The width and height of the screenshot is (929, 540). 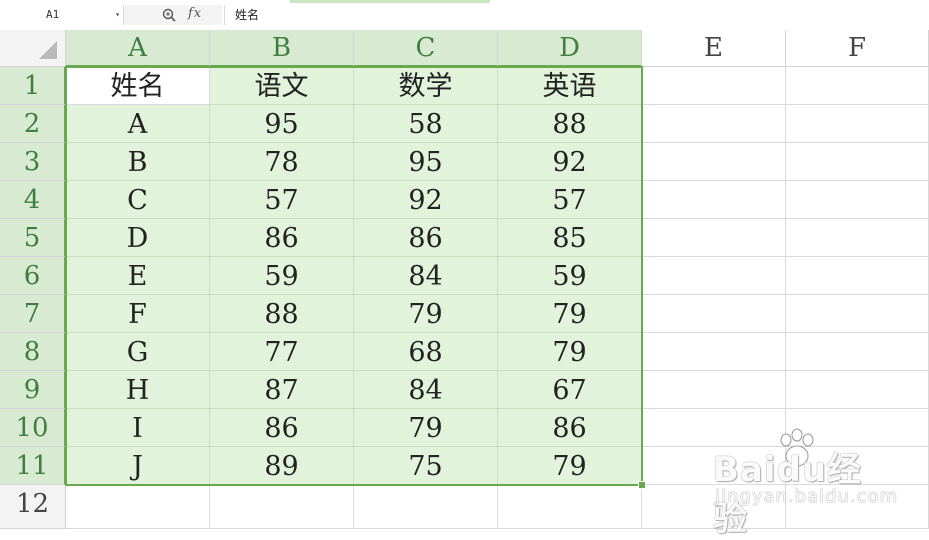 What do you see at coordinates (138, 352) in the screenshot?
I see `cell-a8: G` at bounding box center [138, 352].